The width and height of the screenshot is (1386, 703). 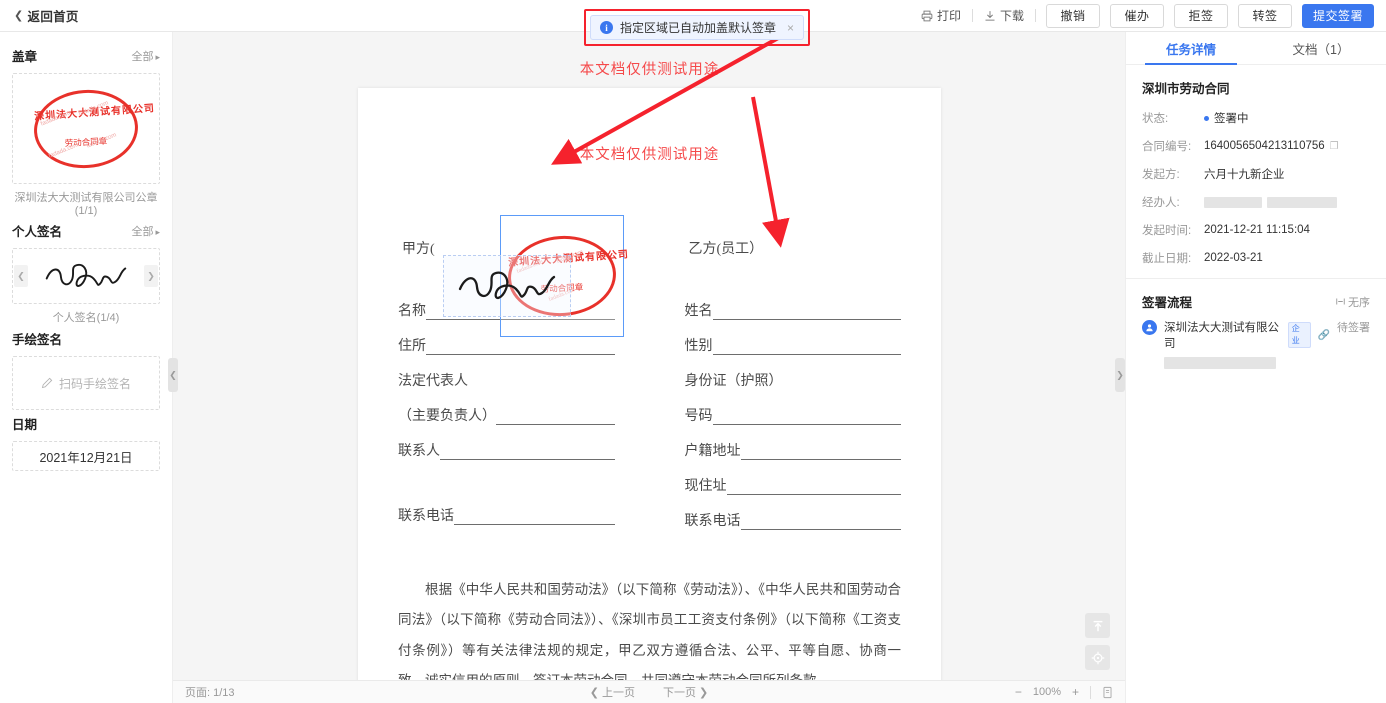 I want to click on field-line-contact, so click(x=527, y=453).